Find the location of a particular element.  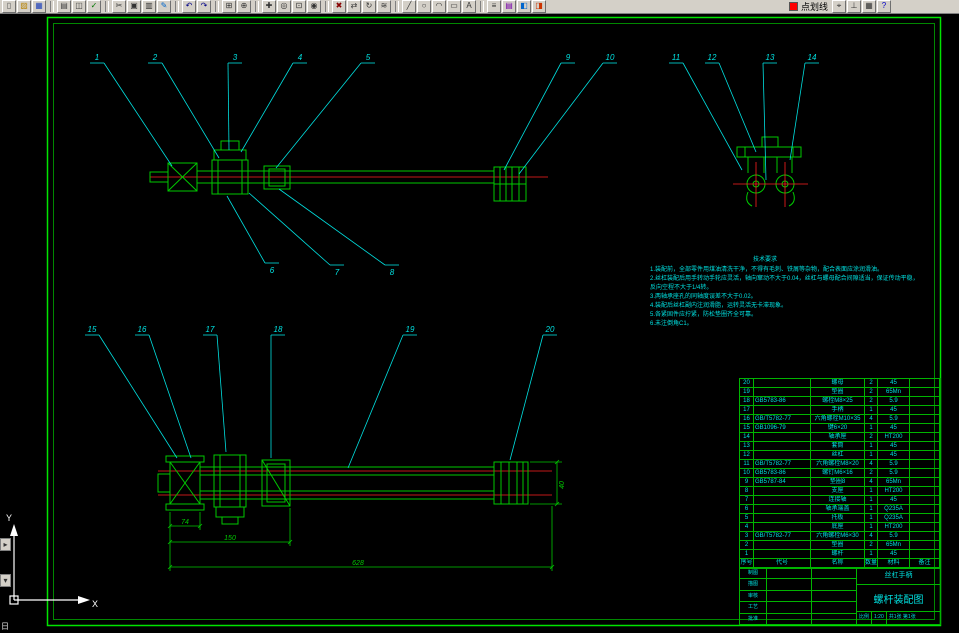

linetype-indicator: 点划线 is located at coordinates (808, 6).